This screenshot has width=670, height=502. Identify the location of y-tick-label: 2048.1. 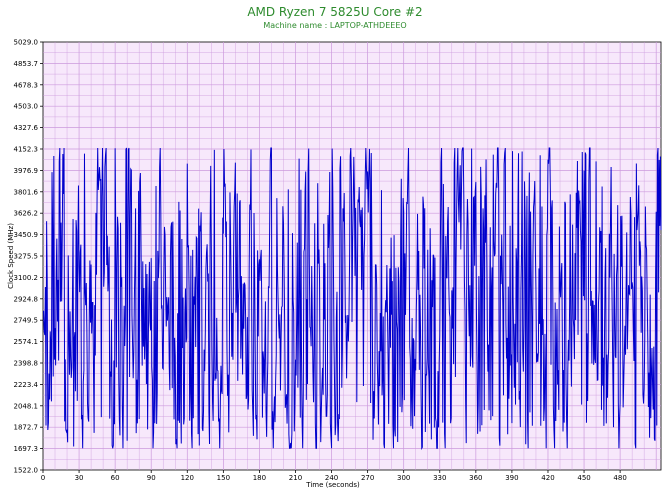
(26, 406).